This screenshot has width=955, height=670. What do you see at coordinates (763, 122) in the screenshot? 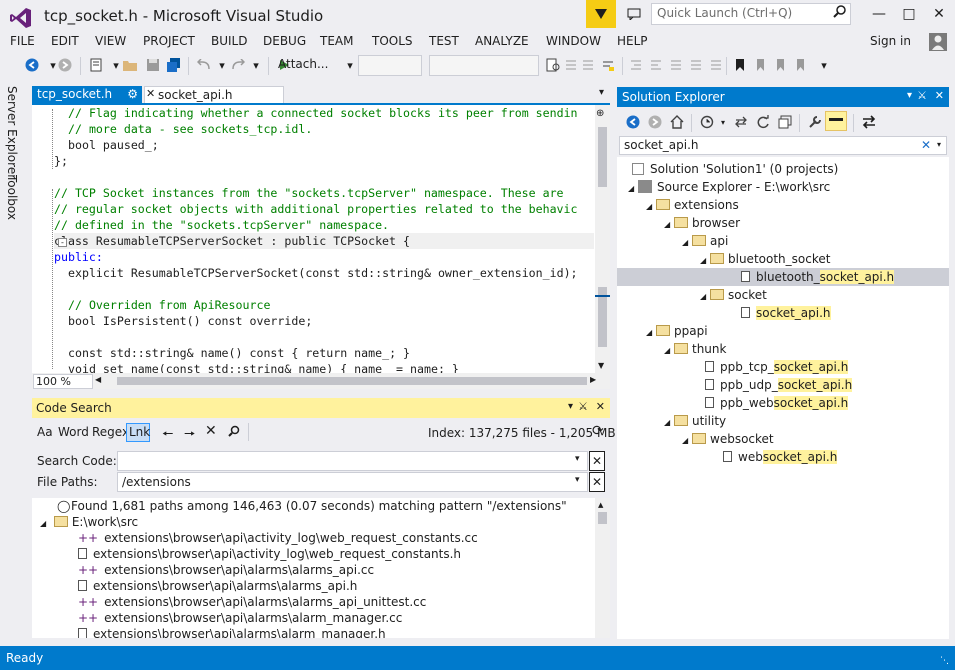
I see `refresh-icon` at bounding box center [763, 122].